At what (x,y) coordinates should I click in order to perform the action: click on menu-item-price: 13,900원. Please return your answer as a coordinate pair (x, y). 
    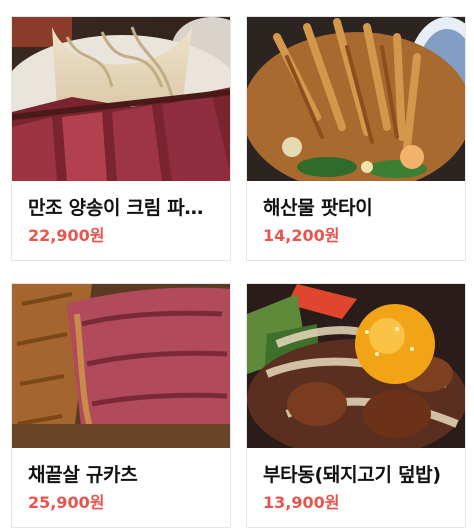
    Looking at the image, I should click on (301, 502).